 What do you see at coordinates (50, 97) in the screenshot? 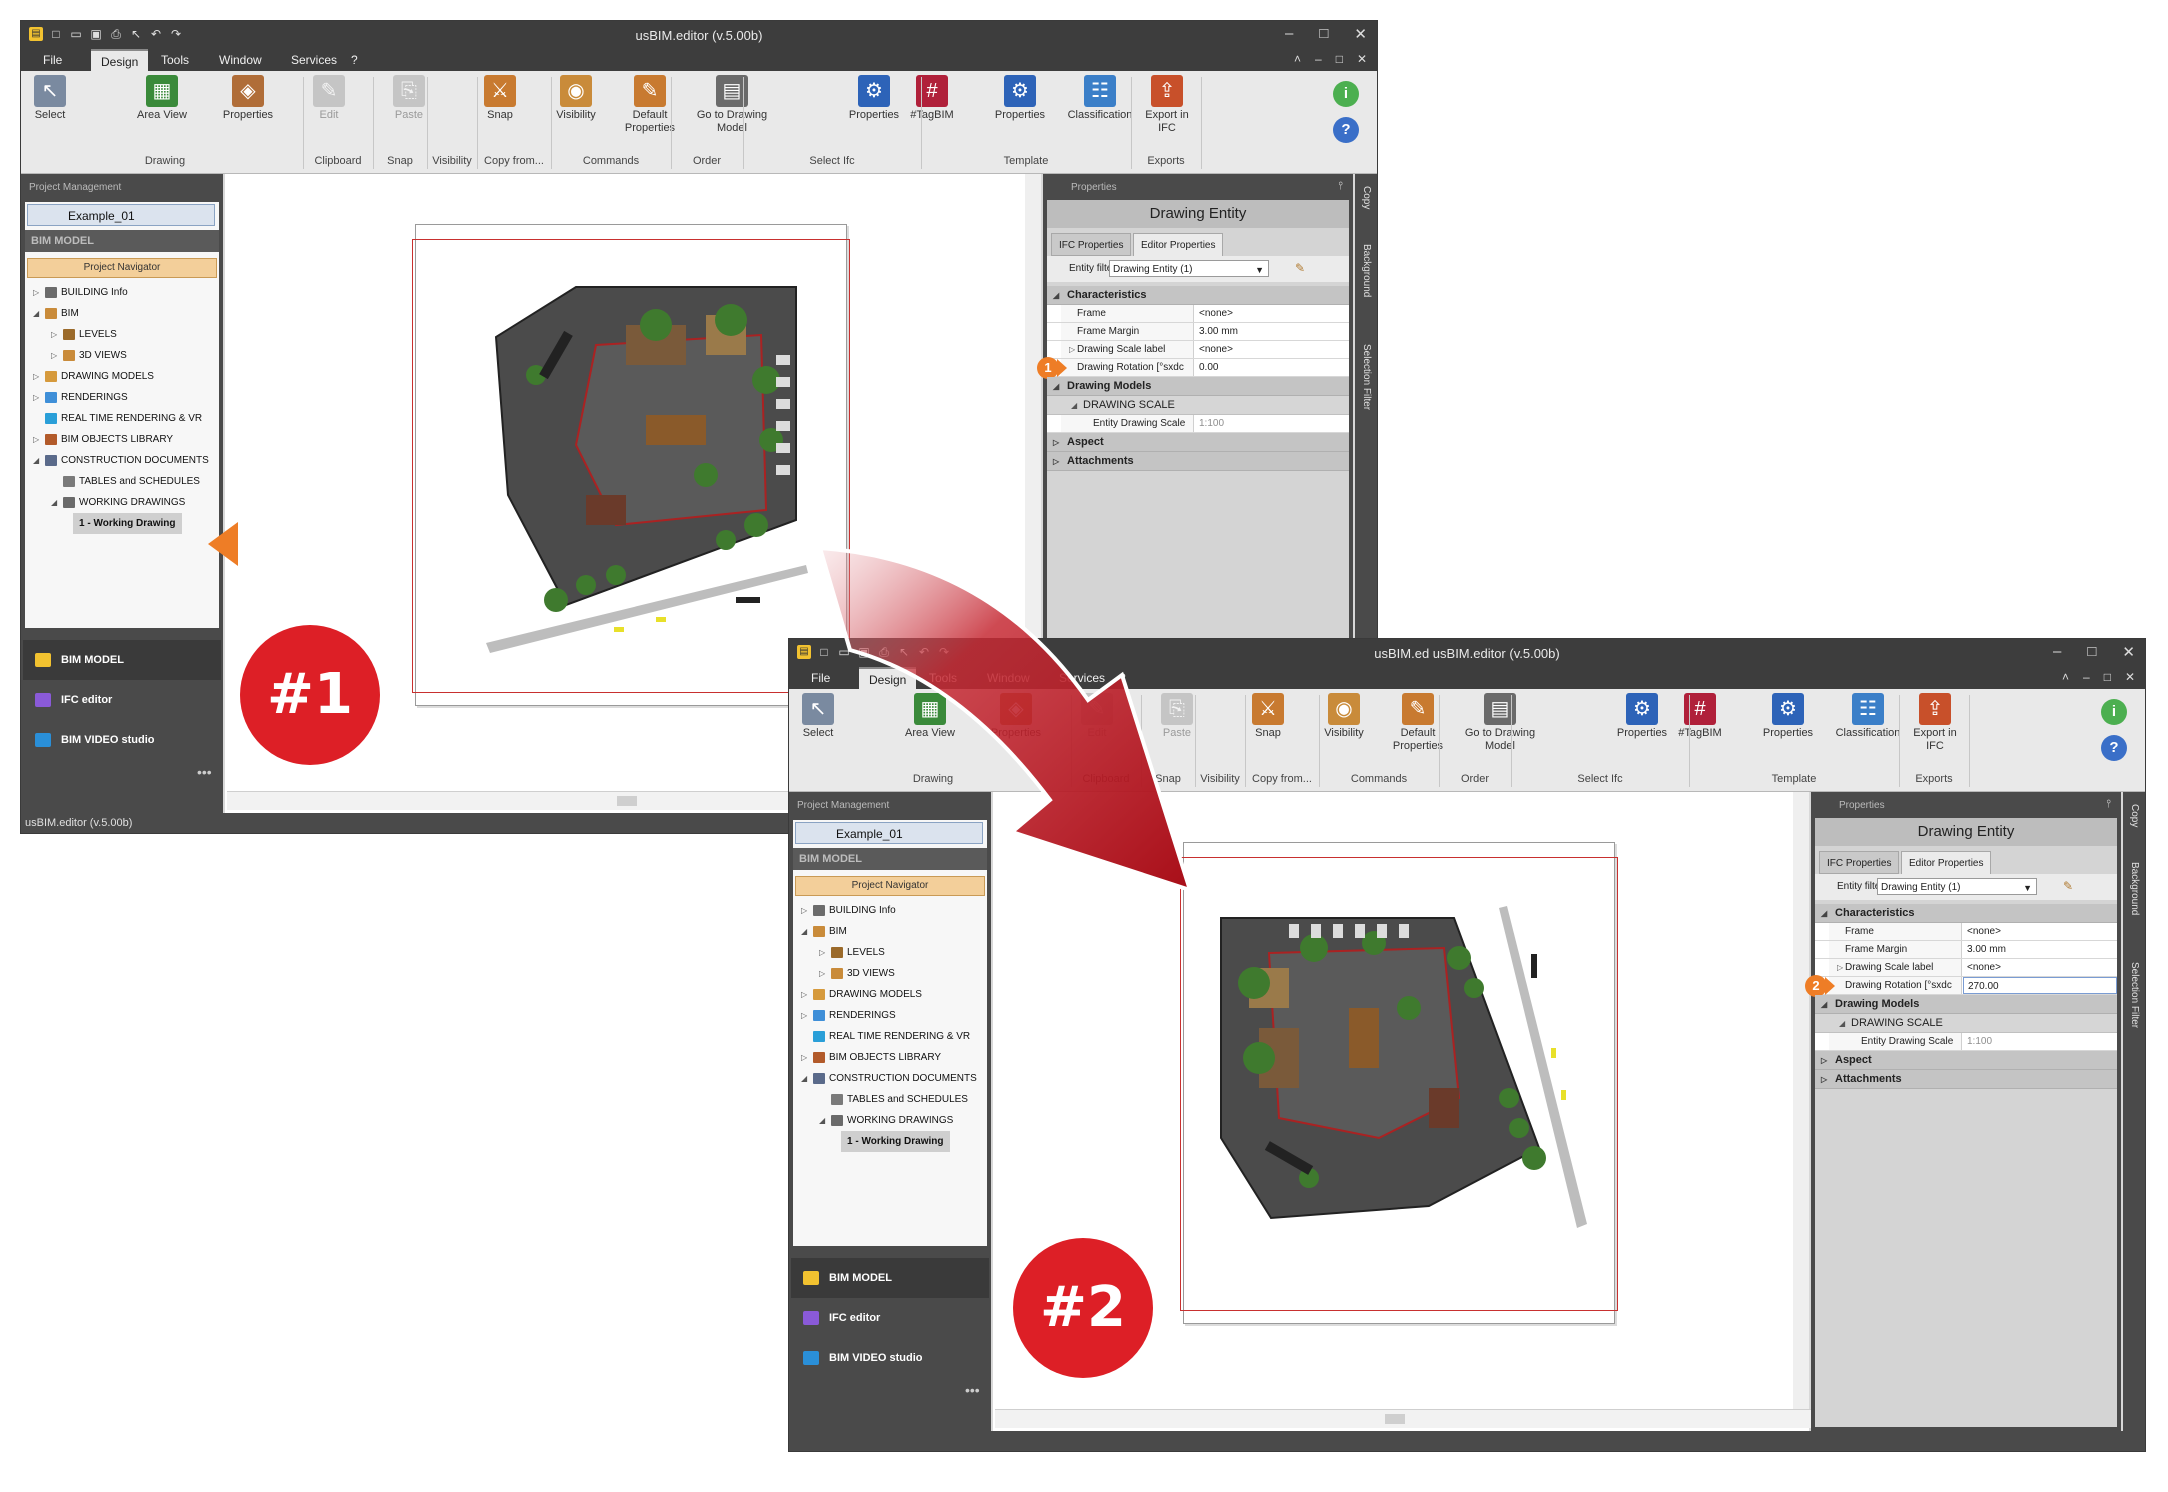
I see `ribbon-select-button: ↖ Select` at bounding box center [50, 97].